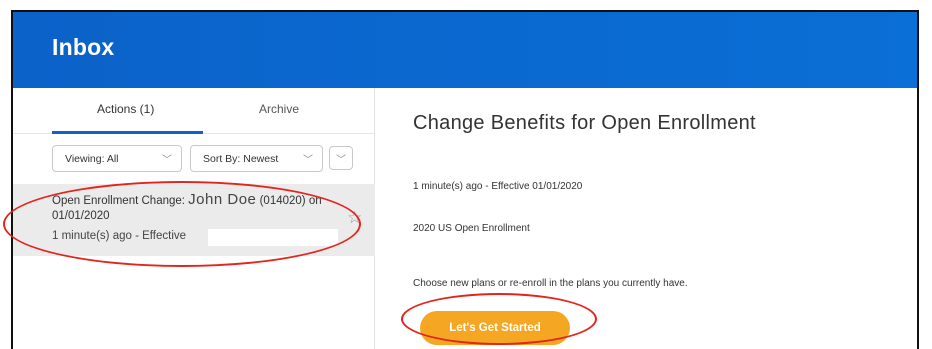 The image size is (932, 349). I want to click on tab-actions: Actions (1), so click(125, 109).